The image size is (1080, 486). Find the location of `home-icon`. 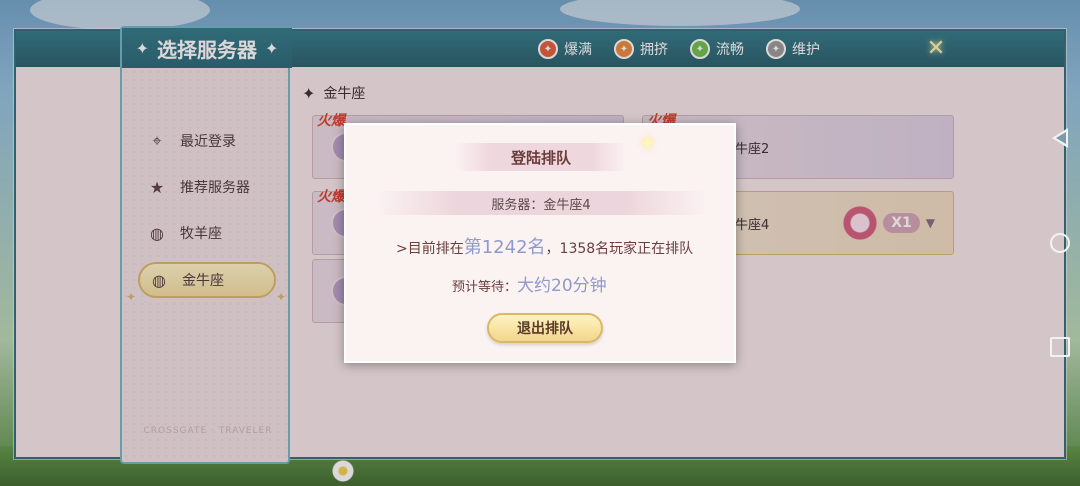

home-icon is located at coordinates (1060, 243).